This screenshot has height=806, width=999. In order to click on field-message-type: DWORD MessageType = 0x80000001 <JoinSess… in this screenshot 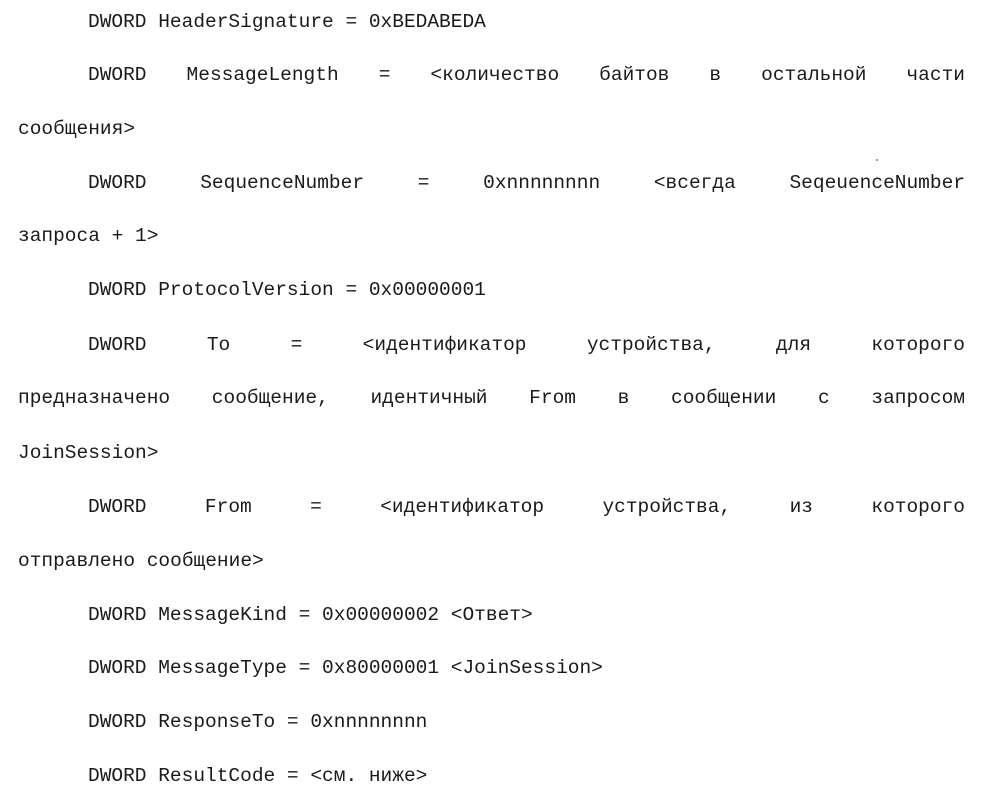, I will do `click(345, 668)`.